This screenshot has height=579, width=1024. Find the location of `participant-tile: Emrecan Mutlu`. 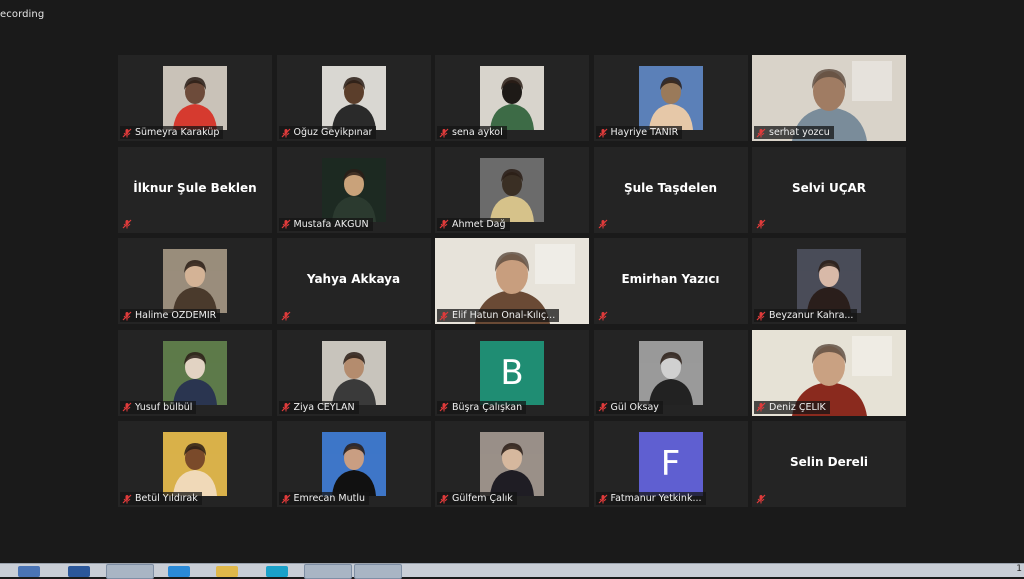

participant-tile: Emrecan Mutlu is located at coordinates (353, 464).